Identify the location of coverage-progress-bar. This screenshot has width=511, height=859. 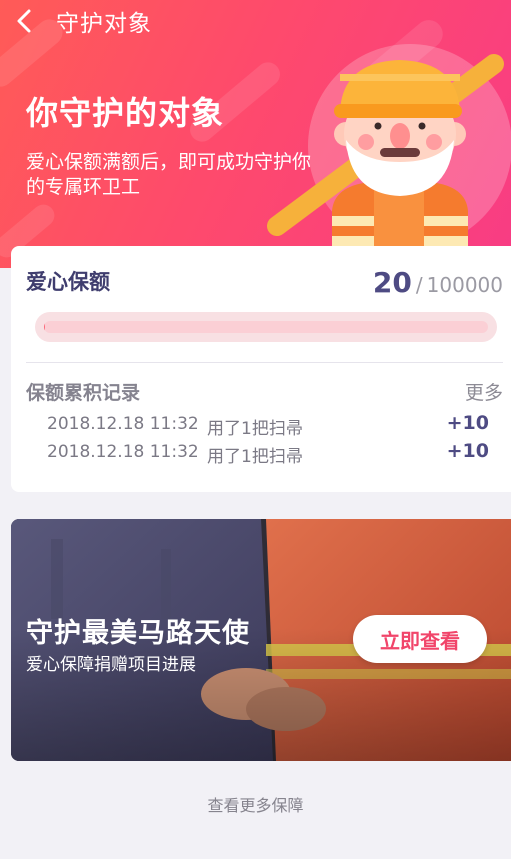
(266, 327).